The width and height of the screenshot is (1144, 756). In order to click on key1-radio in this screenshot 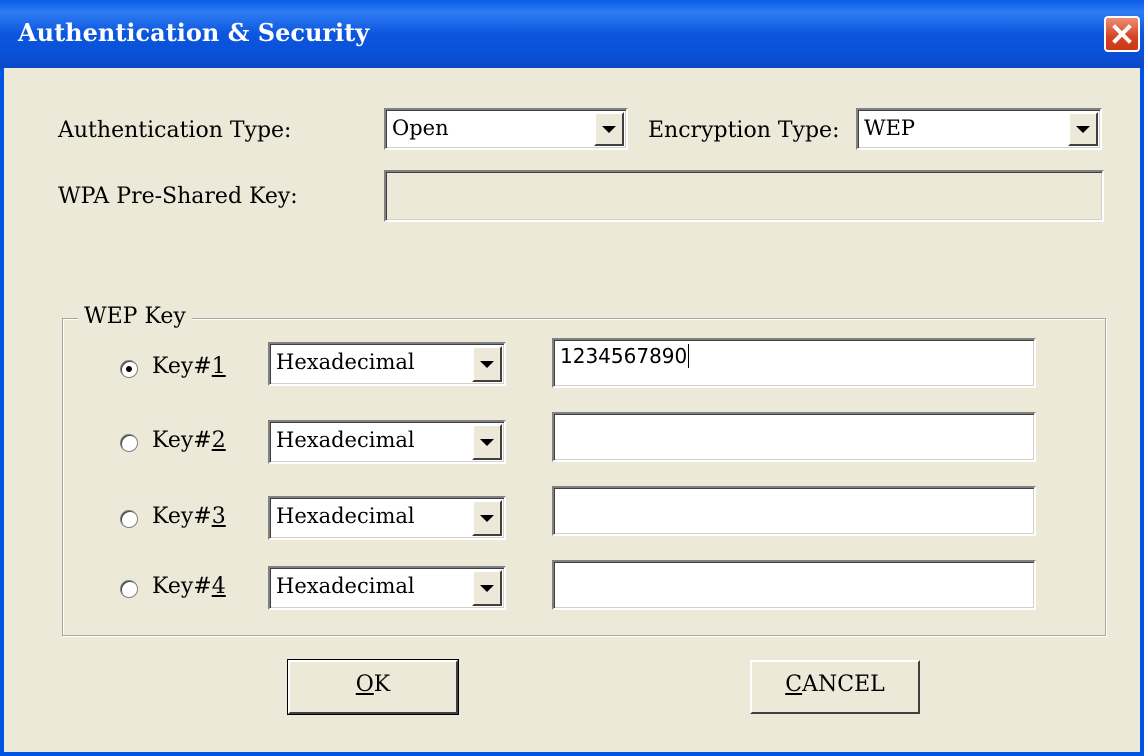, I will do `click(129, 369)`.